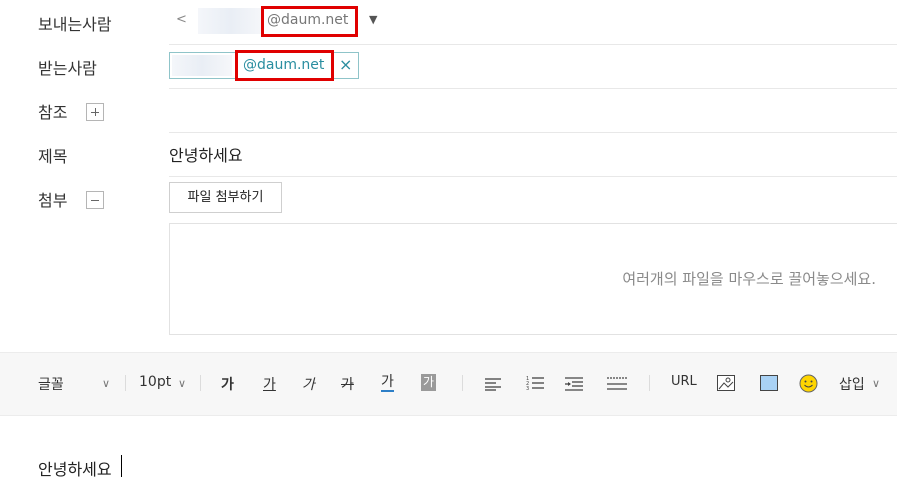 The height and width of the screenshot is (503, 897). I want to click on subject-row: 제목 안녕하세요, so click(448, 154).